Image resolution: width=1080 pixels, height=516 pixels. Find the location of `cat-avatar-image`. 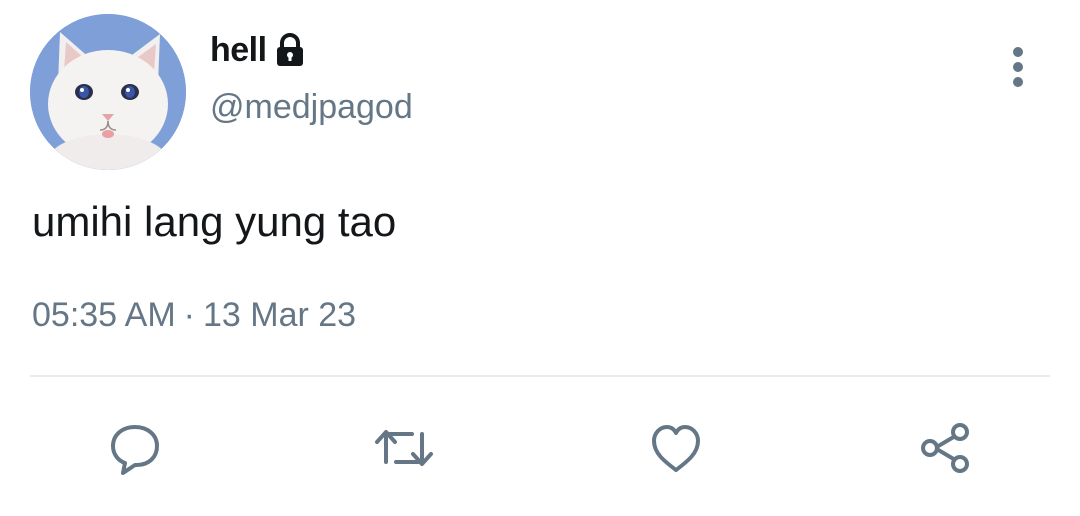

cat-avatar-image is located at coordinates (108, 92).